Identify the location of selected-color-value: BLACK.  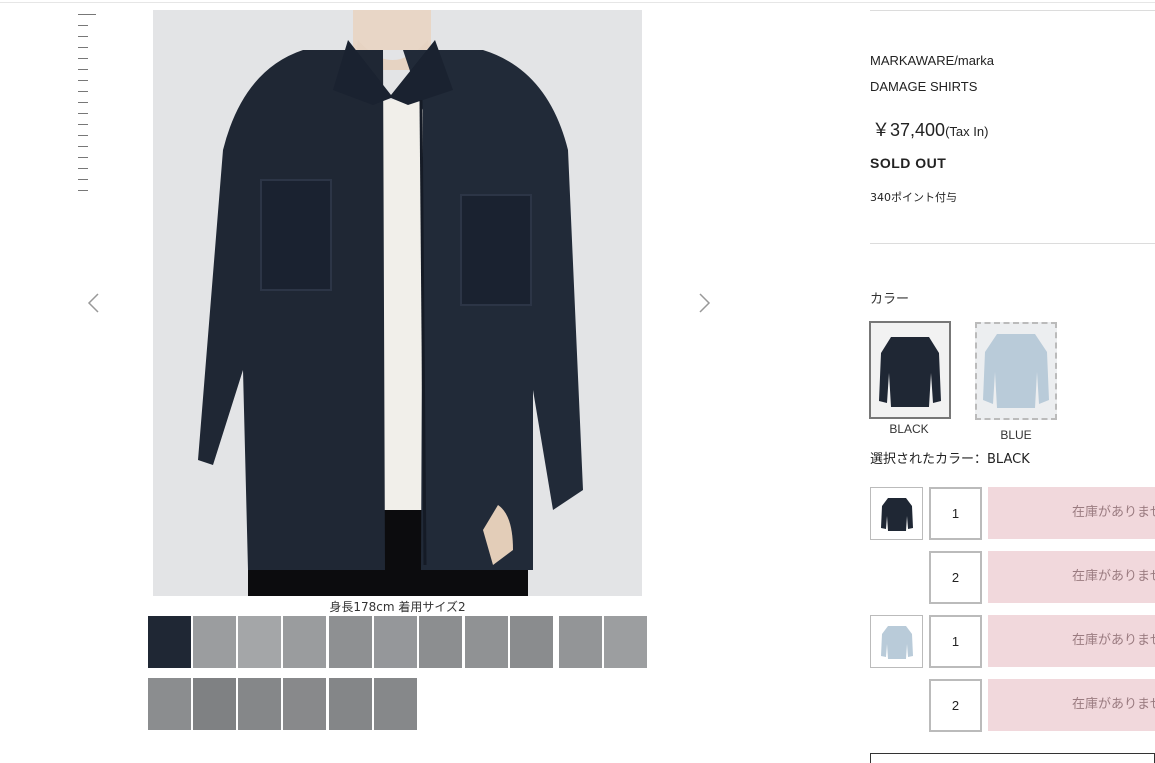
(1008, 459).